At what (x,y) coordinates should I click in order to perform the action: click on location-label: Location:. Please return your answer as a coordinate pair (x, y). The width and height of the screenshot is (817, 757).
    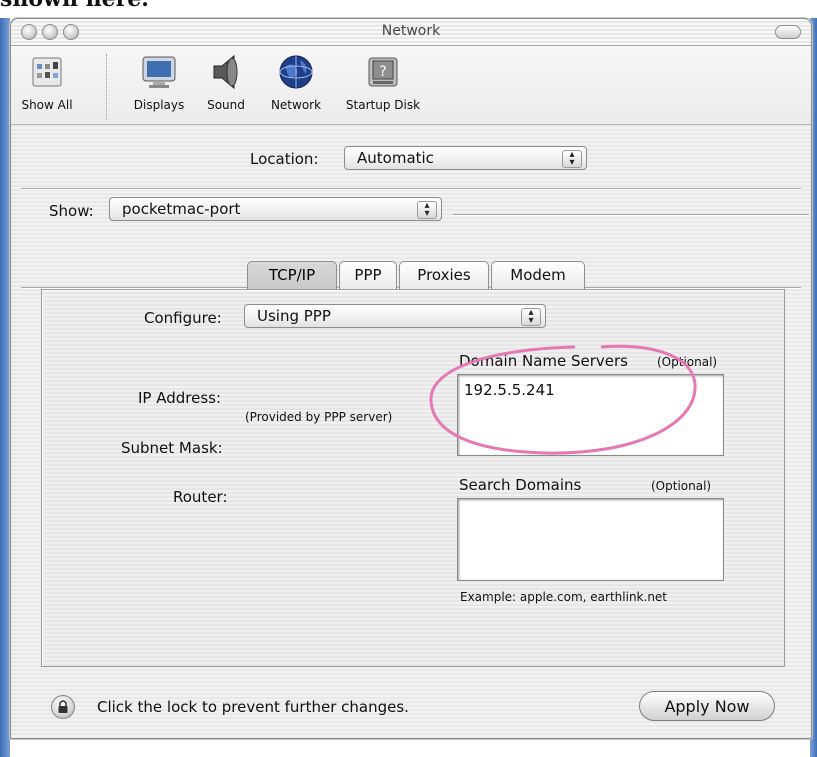
    Looking at the image, I should click on (284, 159).